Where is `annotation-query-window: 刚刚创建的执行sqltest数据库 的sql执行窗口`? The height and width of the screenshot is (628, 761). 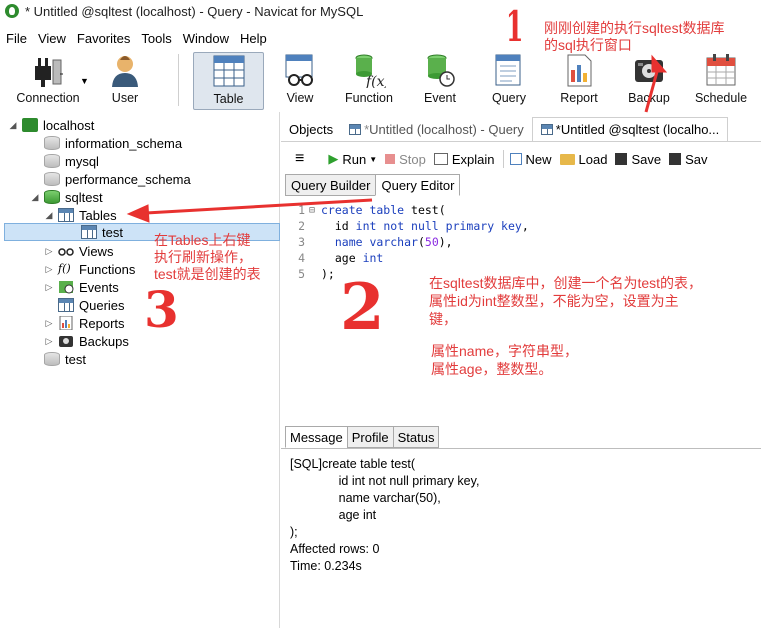
annotation-query-window: 刚刚创建的执行sqltest数据库 的sql执行窗口 is located at coordinates (634, 37).